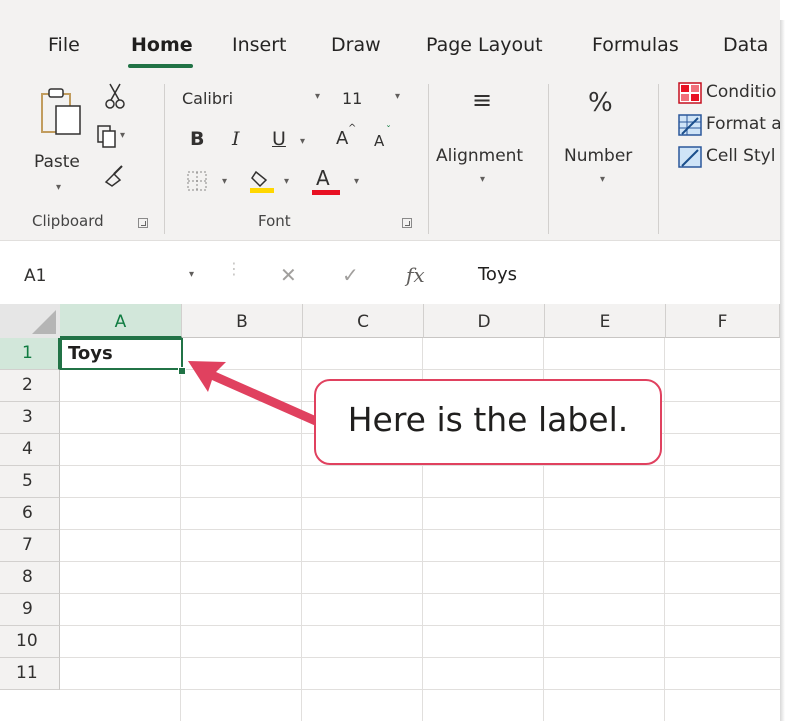 The height and width of the screenshot is (721, 785). What do you see at coordinates (741, 92) in the screenshot?
I see `conditional-formatting-label: Conditio` at bounding box center [741, 92].